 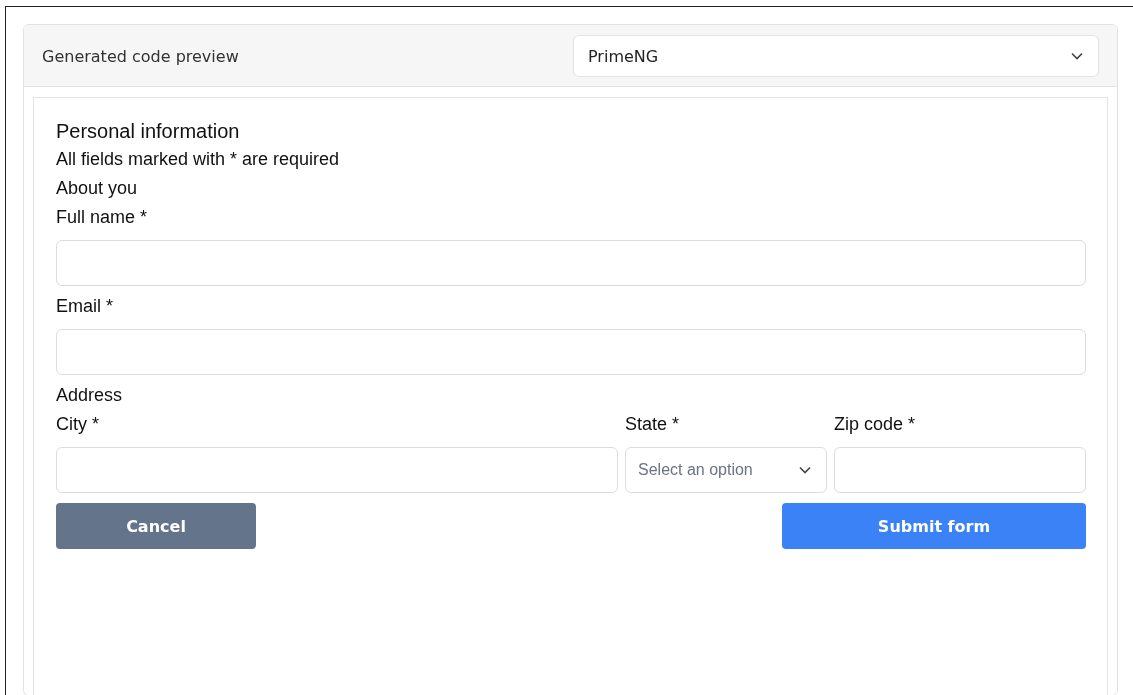 I want to click on field-label: State *, so click(x=653, y=424).